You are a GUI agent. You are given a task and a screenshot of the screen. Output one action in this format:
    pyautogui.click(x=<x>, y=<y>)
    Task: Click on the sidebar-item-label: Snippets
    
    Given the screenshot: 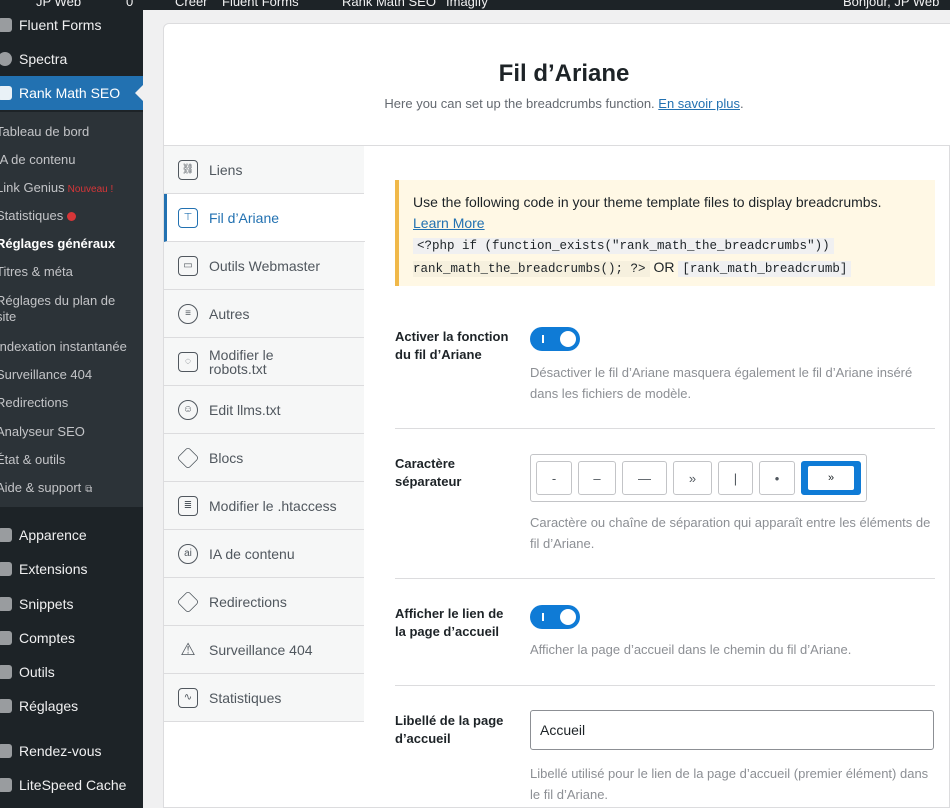 What is the action you would take?
    pyautogui.click(x=46, y=604)
    